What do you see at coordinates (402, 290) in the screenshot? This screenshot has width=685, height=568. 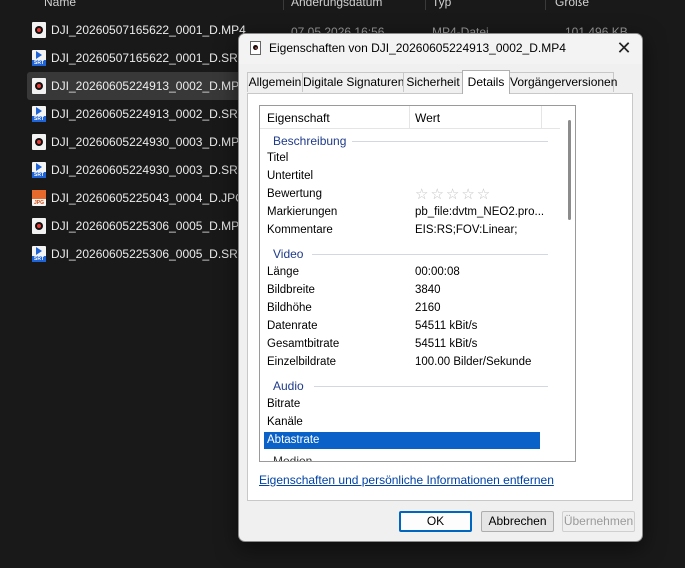 I see `property-row-bildbreite: Bildbreite 3840` at bounding box center [402, 290].